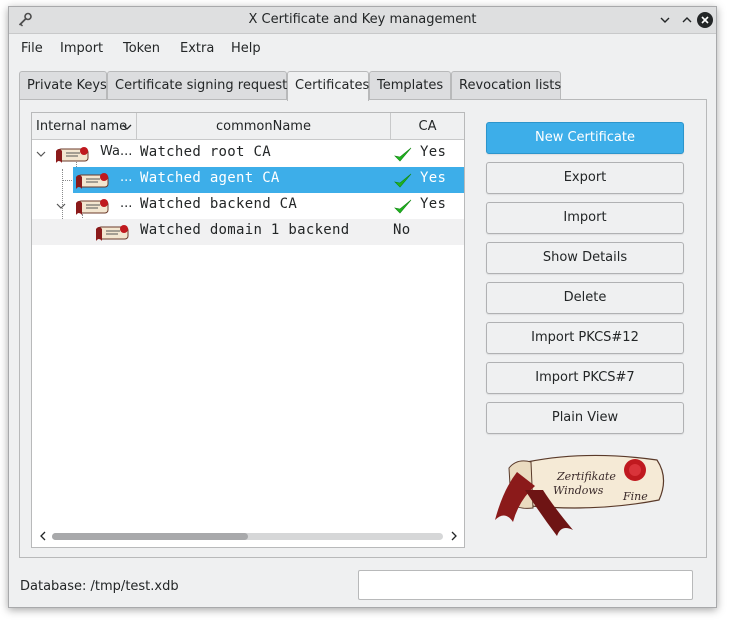 The image size is (730, 620). What do you see at coordinates (264, 126) in the screenshot?
I see `column-header-common-name: commonName` at bounding box center [264, 126].